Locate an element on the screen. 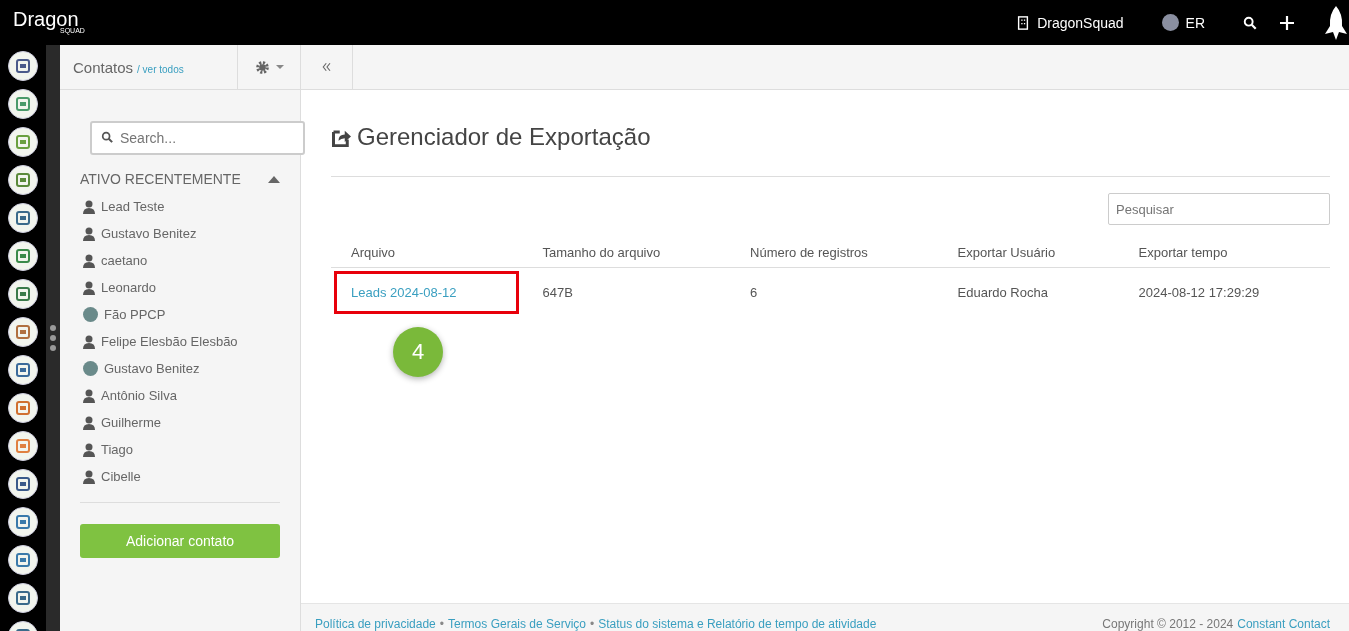  building-icon is located at coordinates (1023, 22).